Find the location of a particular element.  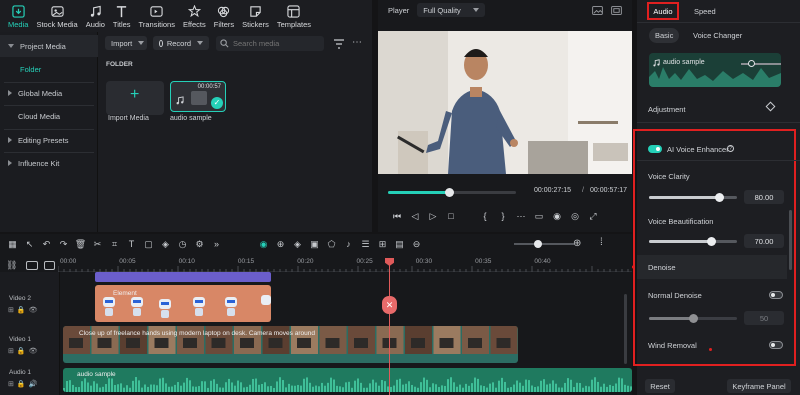

ai-voice-enhancer-toggle is located at coordinates (655, 149).